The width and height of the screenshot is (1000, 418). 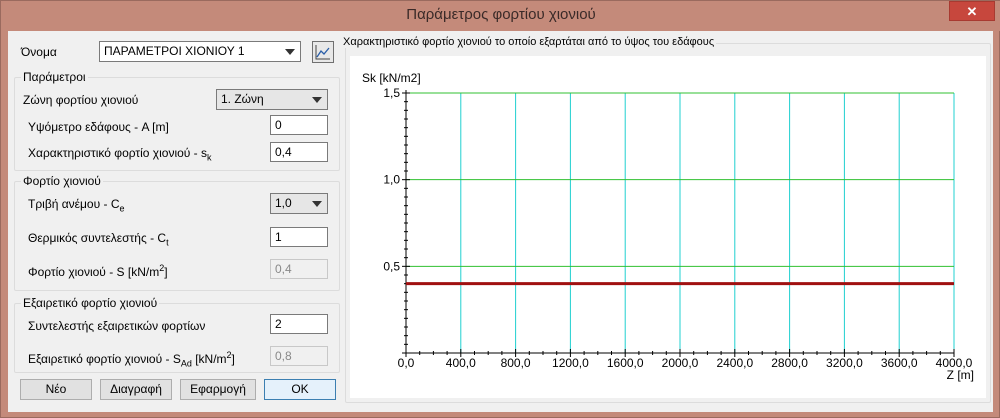 I want to click on thermal-label-text: Θερμικός συντελεστής - C, so click(x=97, y=238).